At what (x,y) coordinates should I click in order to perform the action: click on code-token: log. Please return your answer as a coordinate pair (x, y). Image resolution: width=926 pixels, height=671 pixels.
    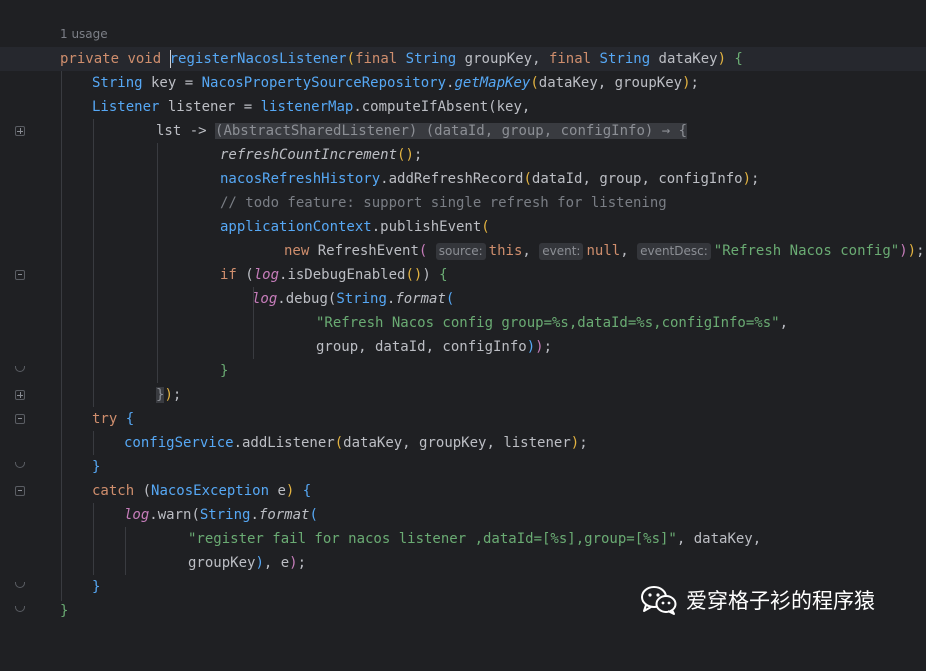
    Looking at the image, I should click on (265, 299).